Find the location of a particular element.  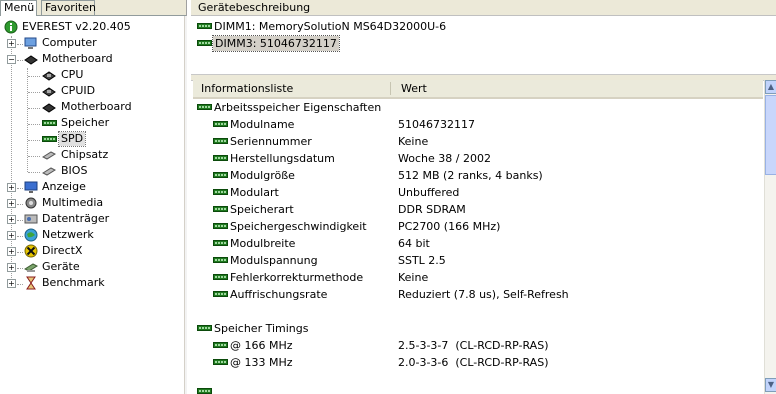

column-separator is located at coordinates (390, 88).